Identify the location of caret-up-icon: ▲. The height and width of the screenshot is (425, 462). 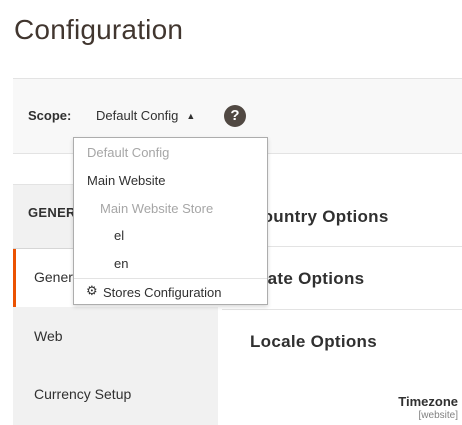
(191, 116).